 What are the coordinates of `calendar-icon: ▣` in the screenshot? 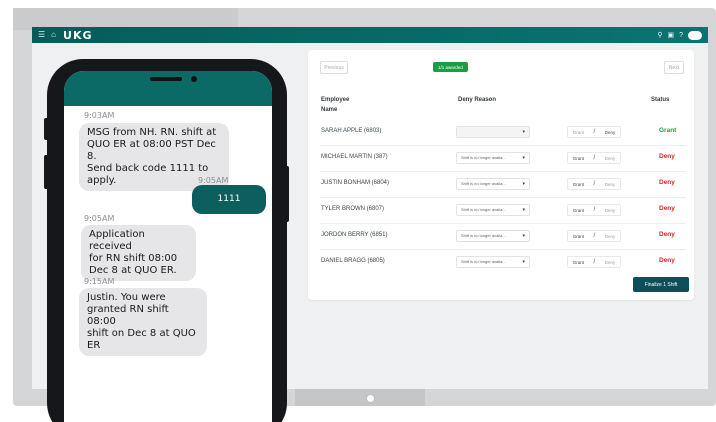 It's located at (670, 35).